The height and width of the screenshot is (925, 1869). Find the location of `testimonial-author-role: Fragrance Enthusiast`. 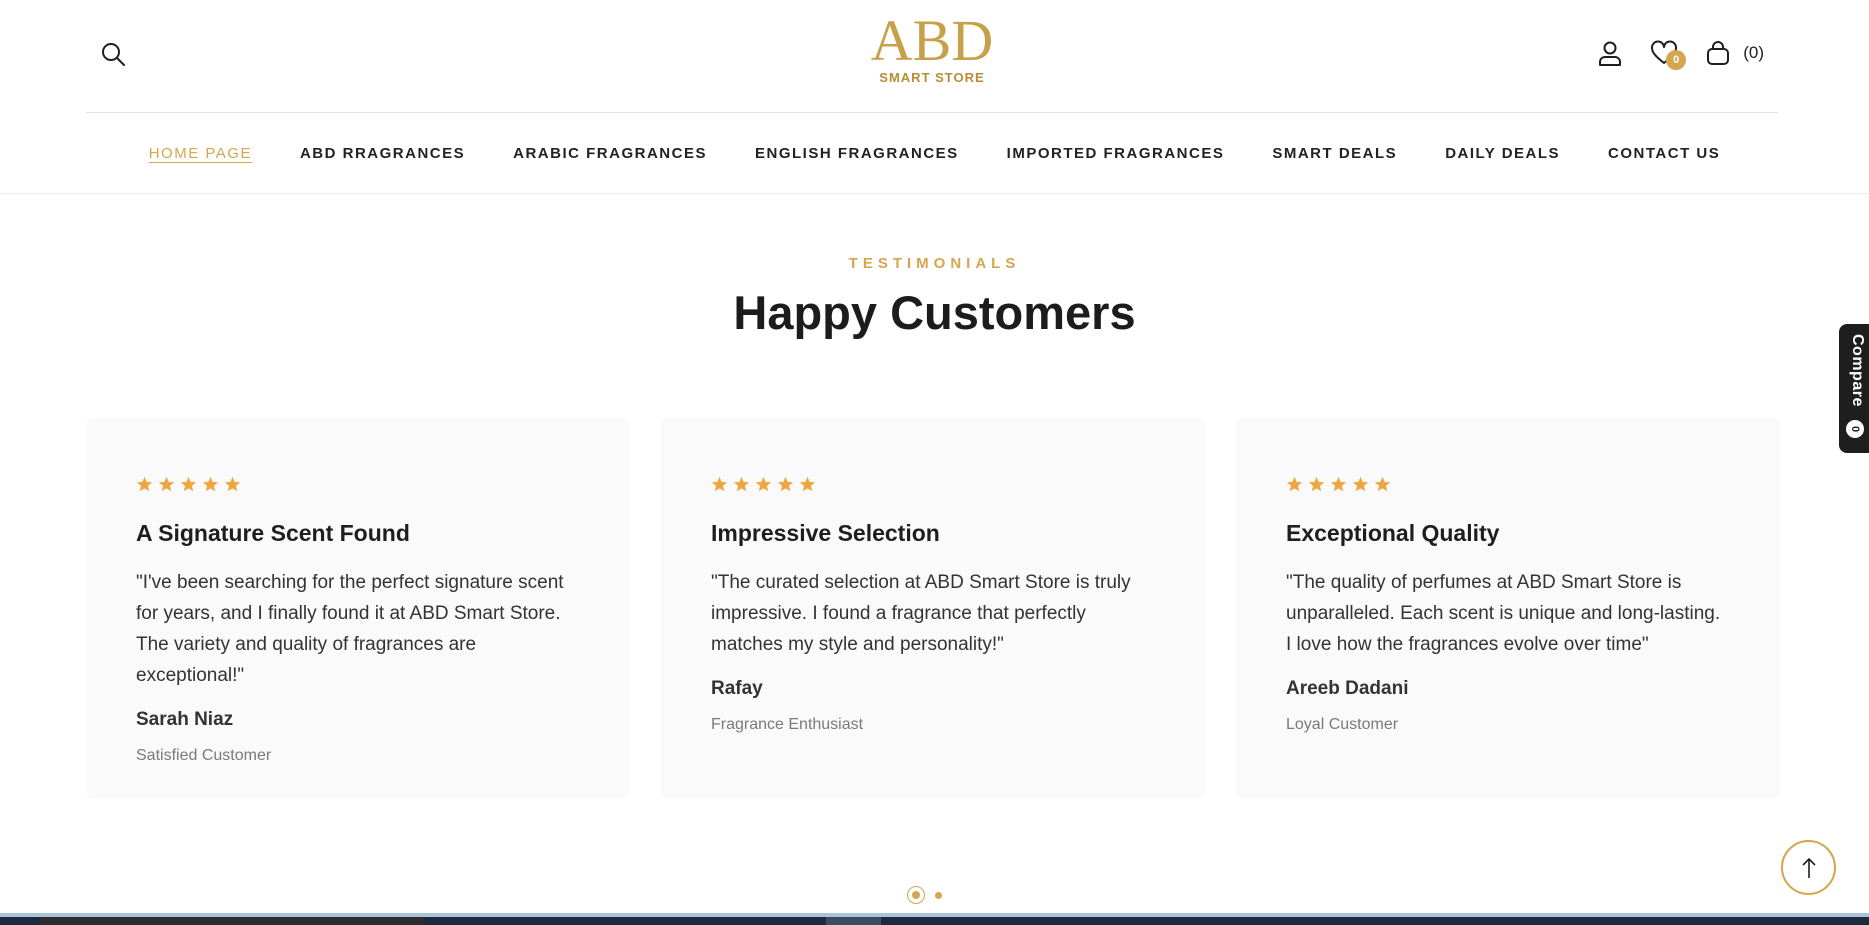

testimonial-author-role: Fragrance Enthusiast is located at coordinates (787, 724).